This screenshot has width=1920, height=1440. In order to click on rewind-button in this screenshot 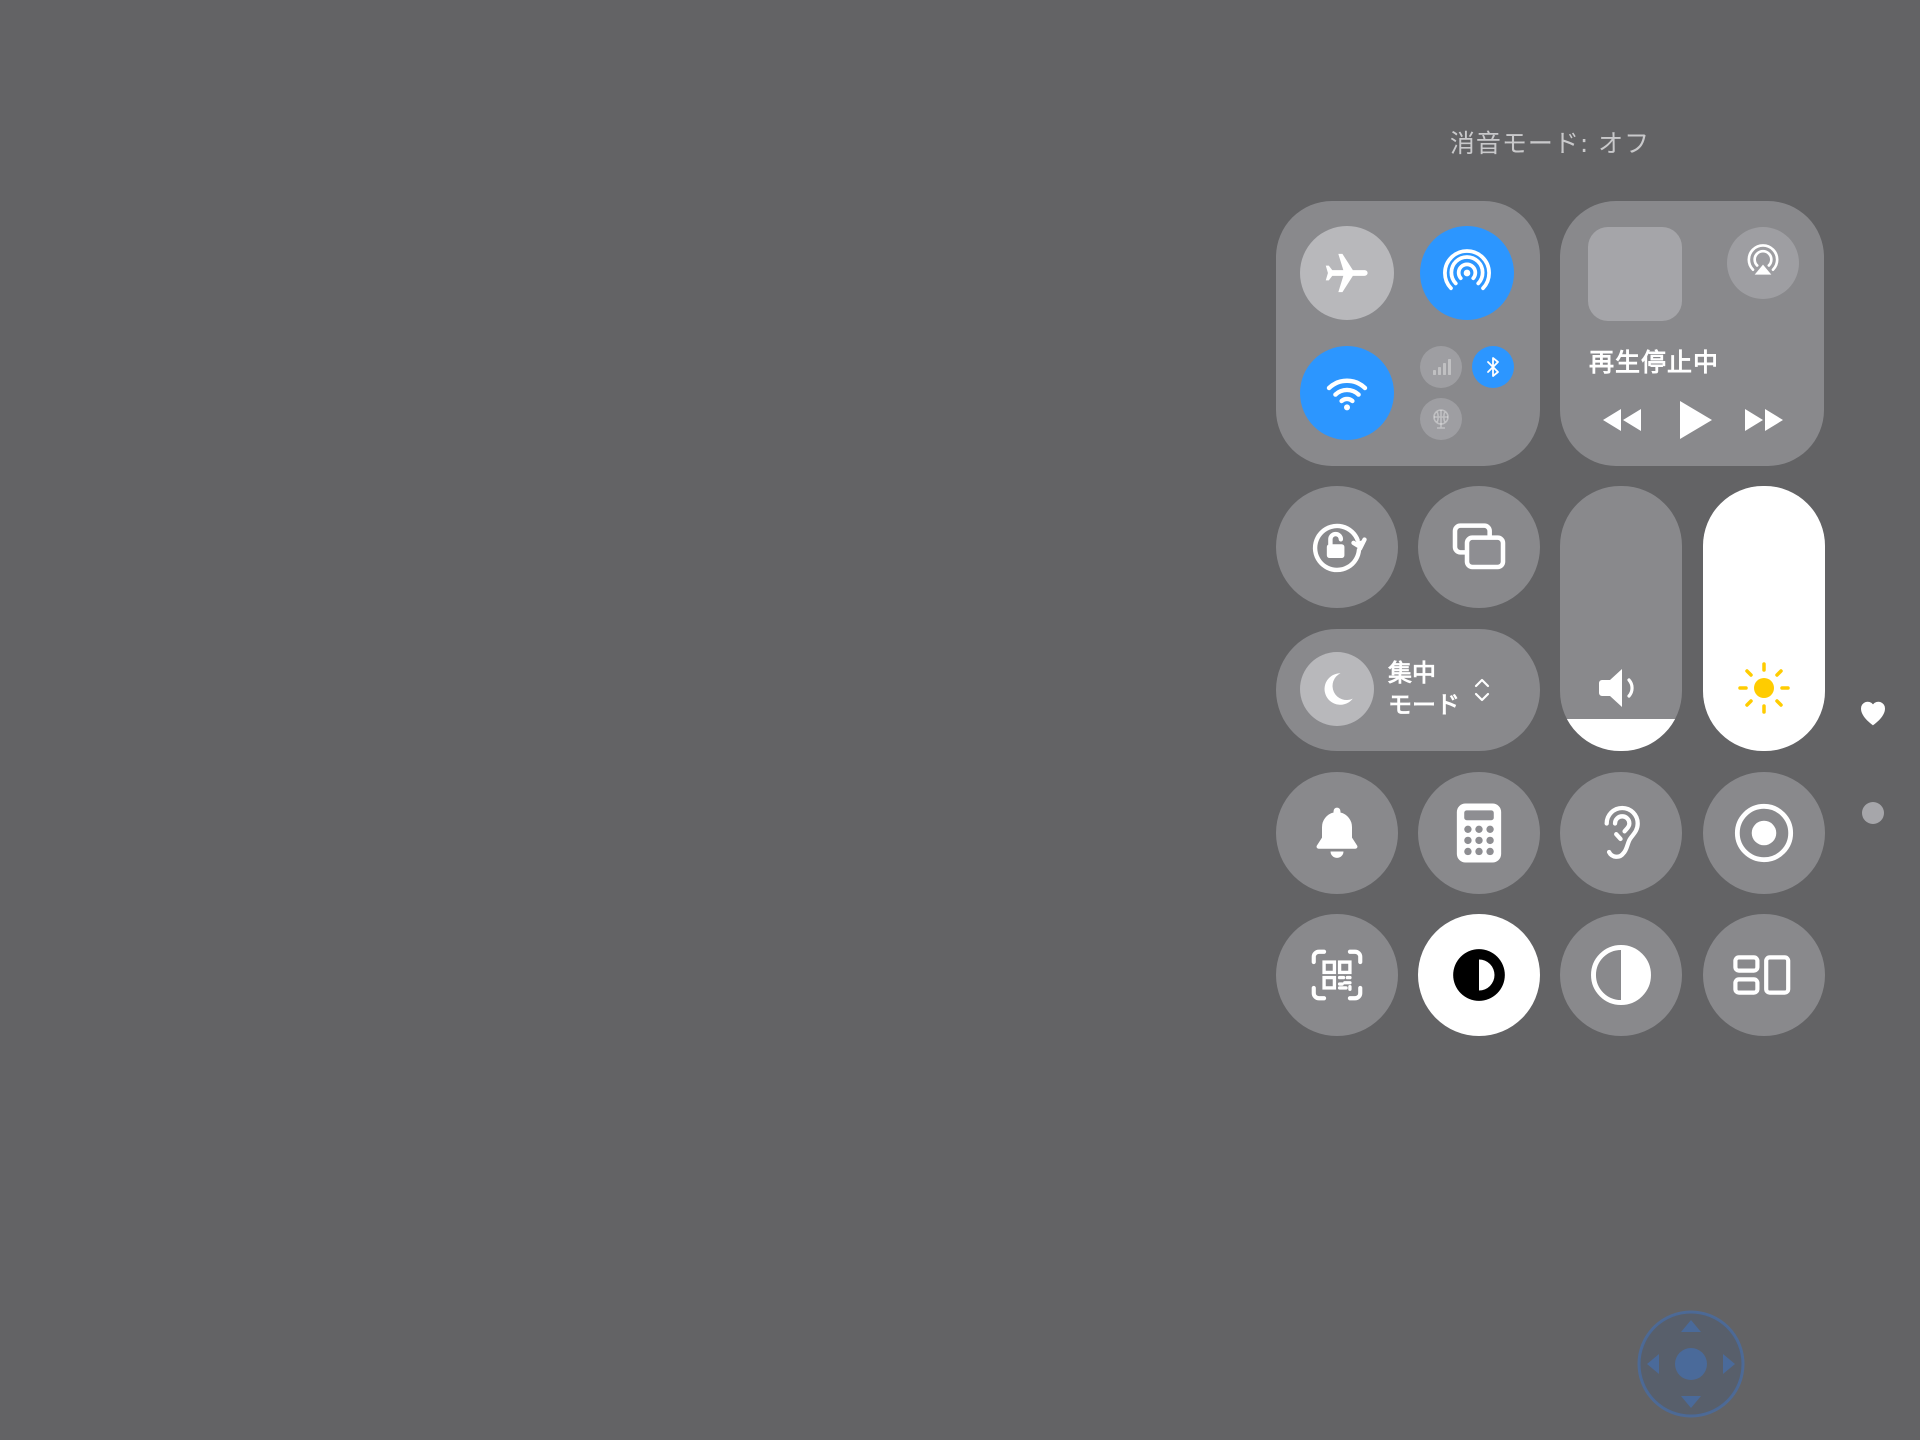, I will do `click(1622, 420)`.